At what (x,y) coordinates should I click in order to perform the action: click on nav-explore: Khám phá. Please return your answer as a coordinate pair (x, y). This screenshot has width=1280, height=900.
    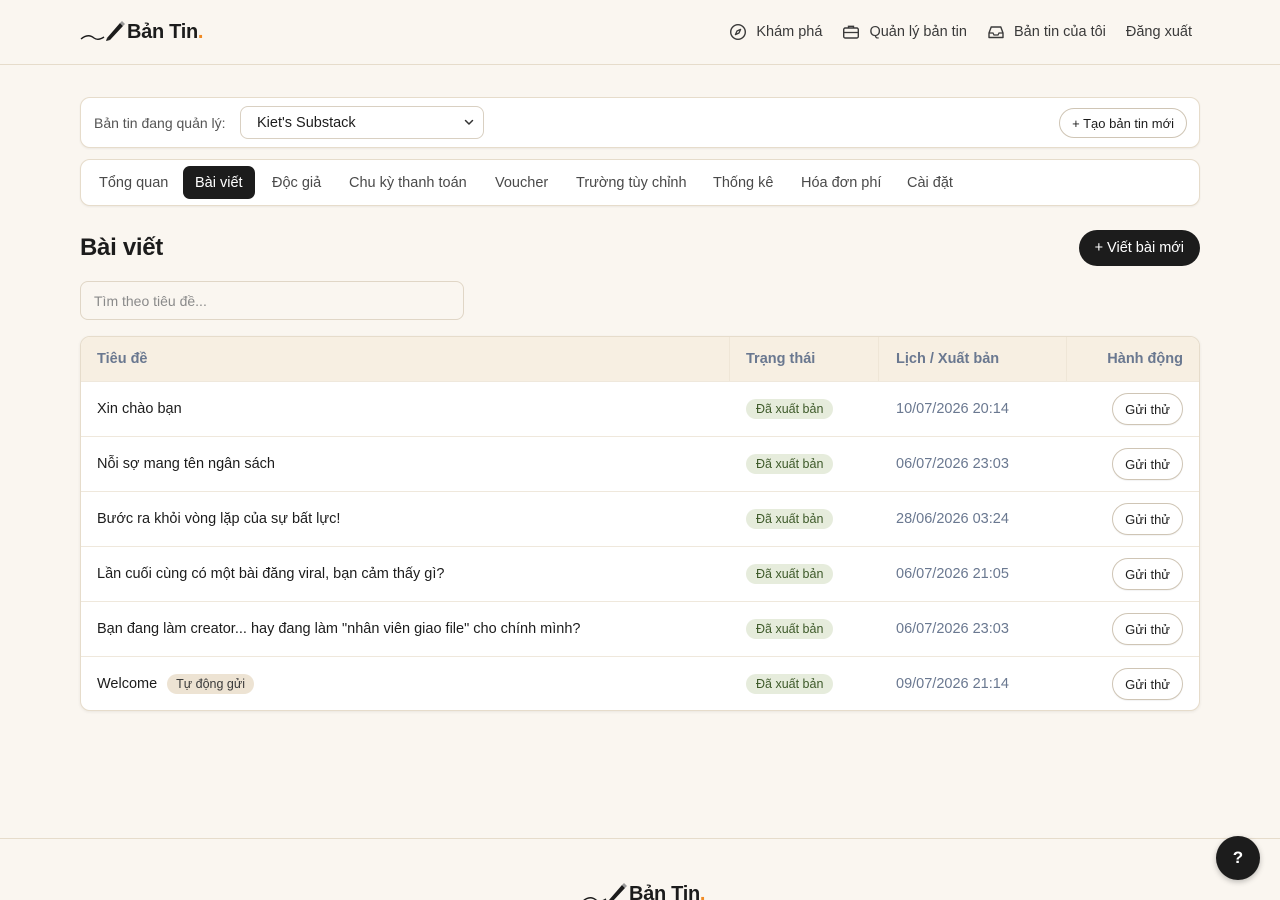
    Looking at the image, I should click on (775, 32).